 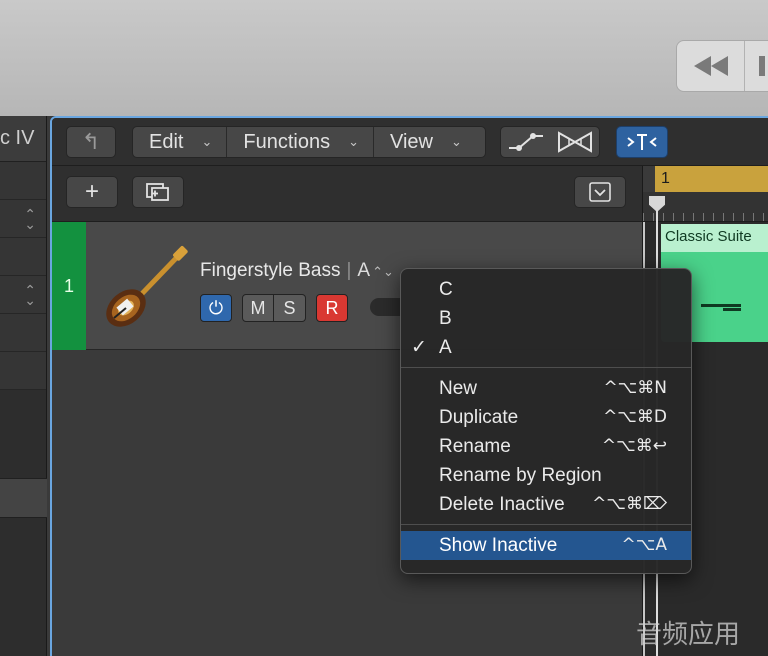 I want to click on tracks-toolbar: ↰ Edit ⌄ Functions ⌄ View ⌄, so click(x=410, y=142).